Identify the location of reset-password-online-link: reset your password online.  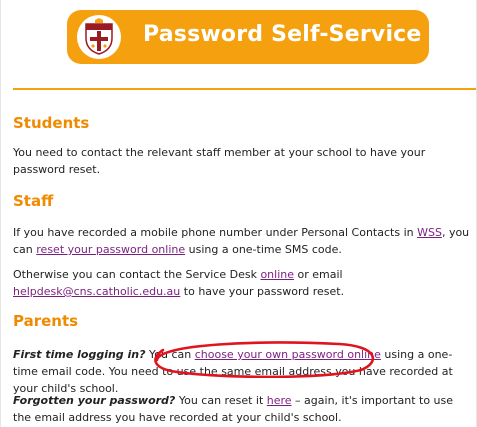
(110, 249).